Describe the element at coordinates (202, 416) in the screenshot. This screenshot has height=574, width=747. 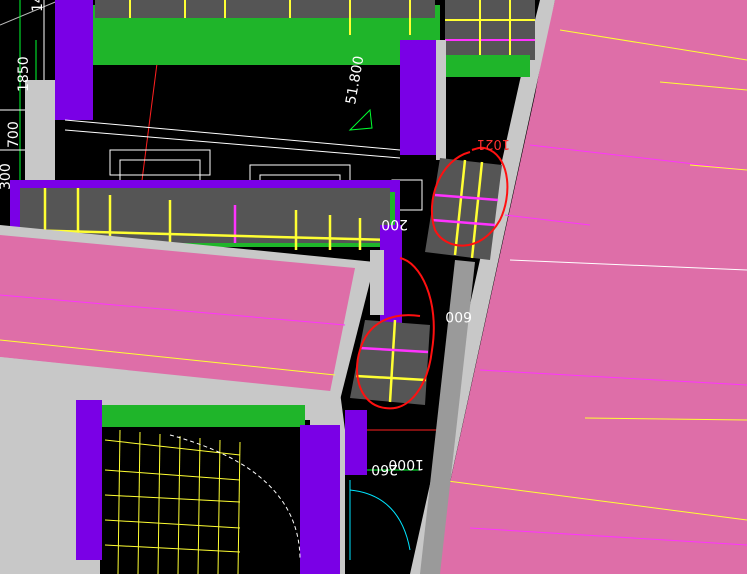
I see `bottom-beam-green` at that location.